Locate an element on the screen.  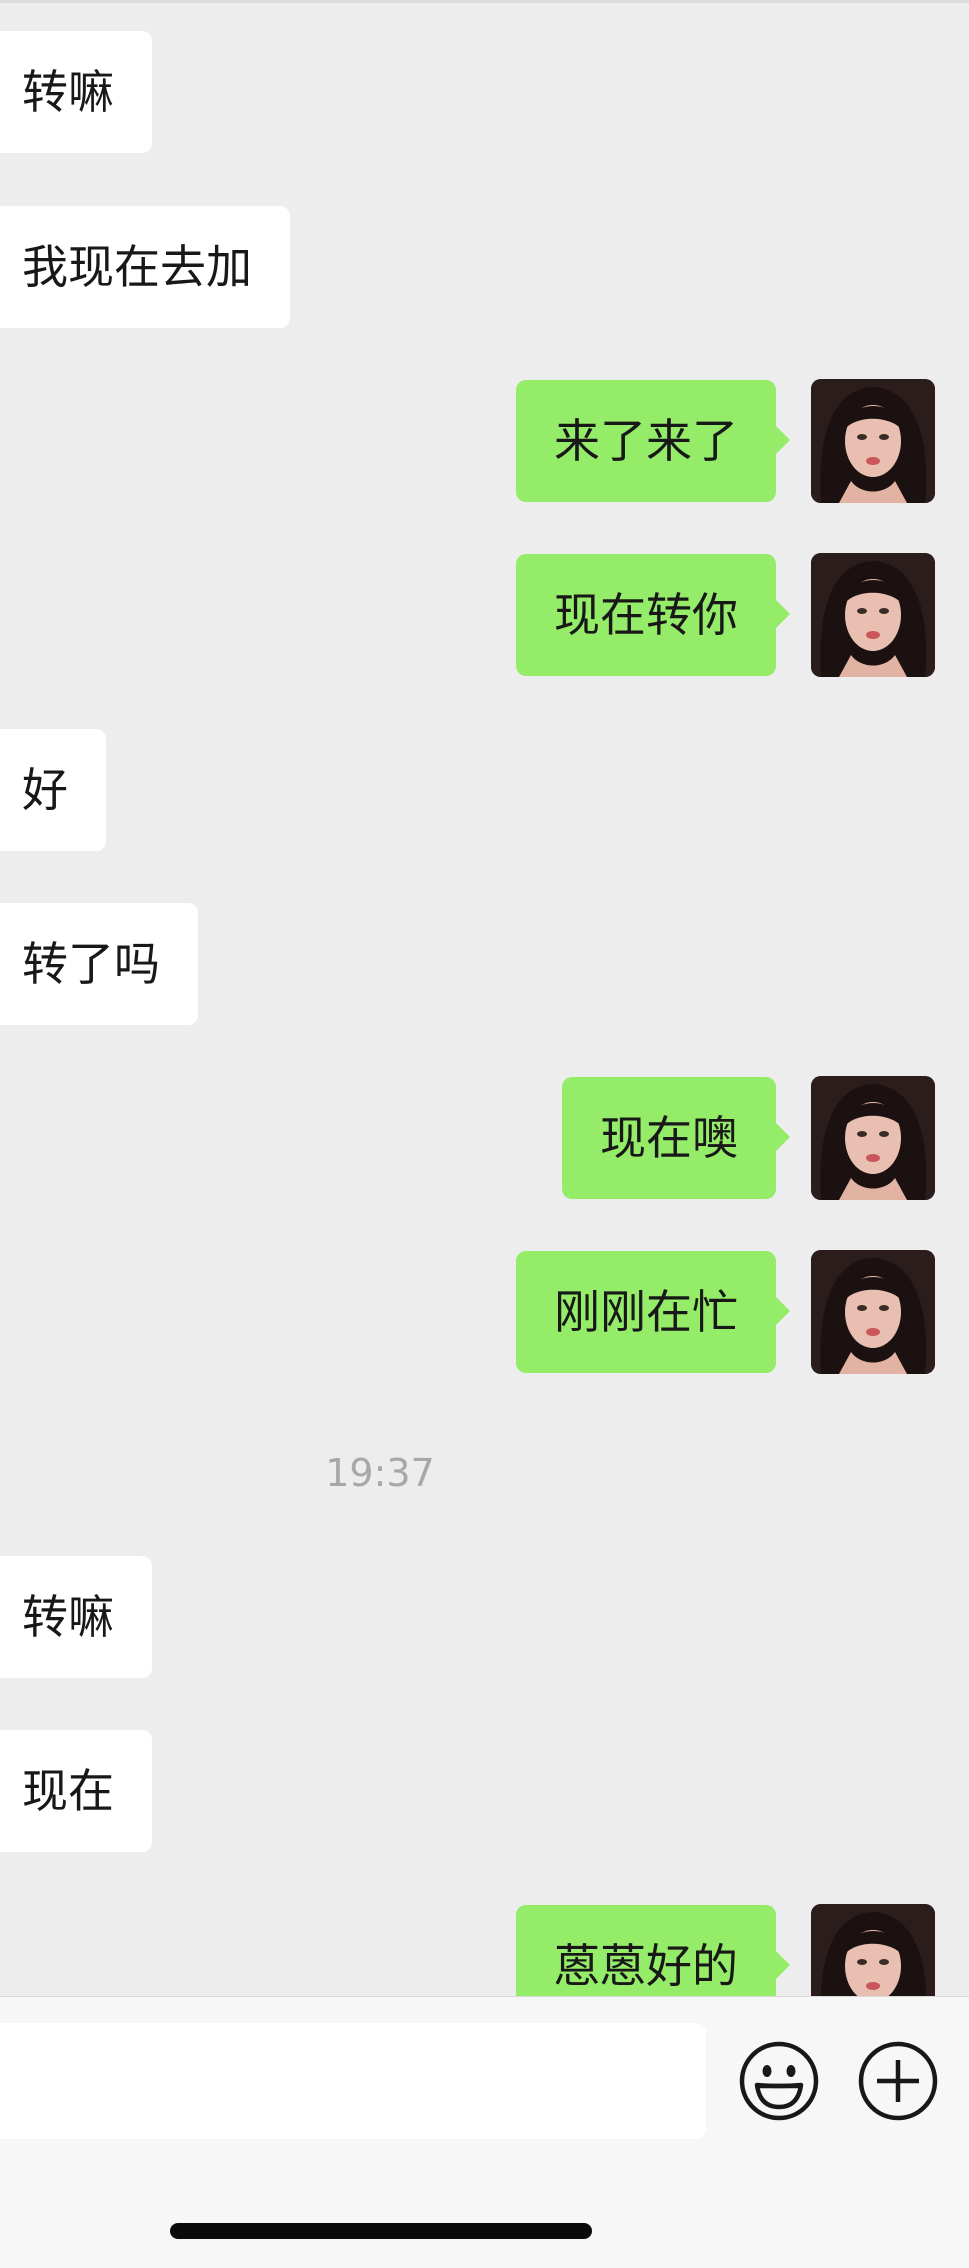
home-indicator is located at coordinates (381, 2231).